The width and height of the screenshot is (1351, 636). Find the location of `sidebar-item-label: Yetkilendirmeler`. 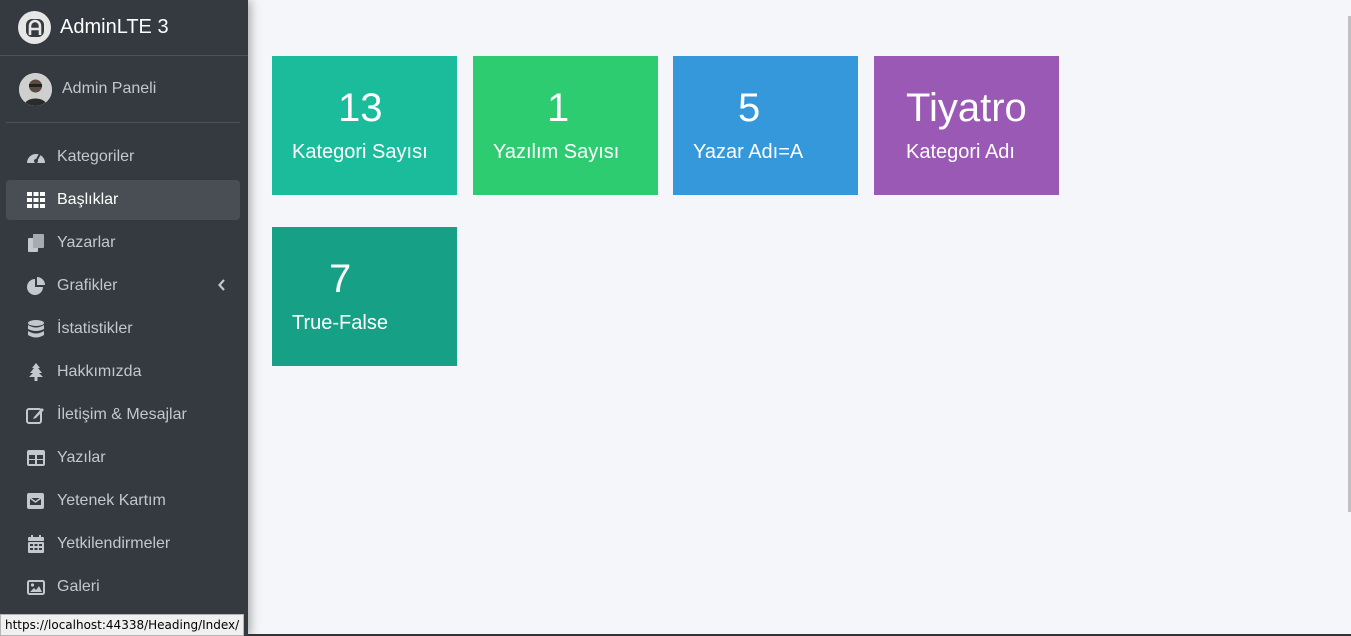

sidebar-item-label: Yetkilendirmeler is located at coordinates (114, 543).